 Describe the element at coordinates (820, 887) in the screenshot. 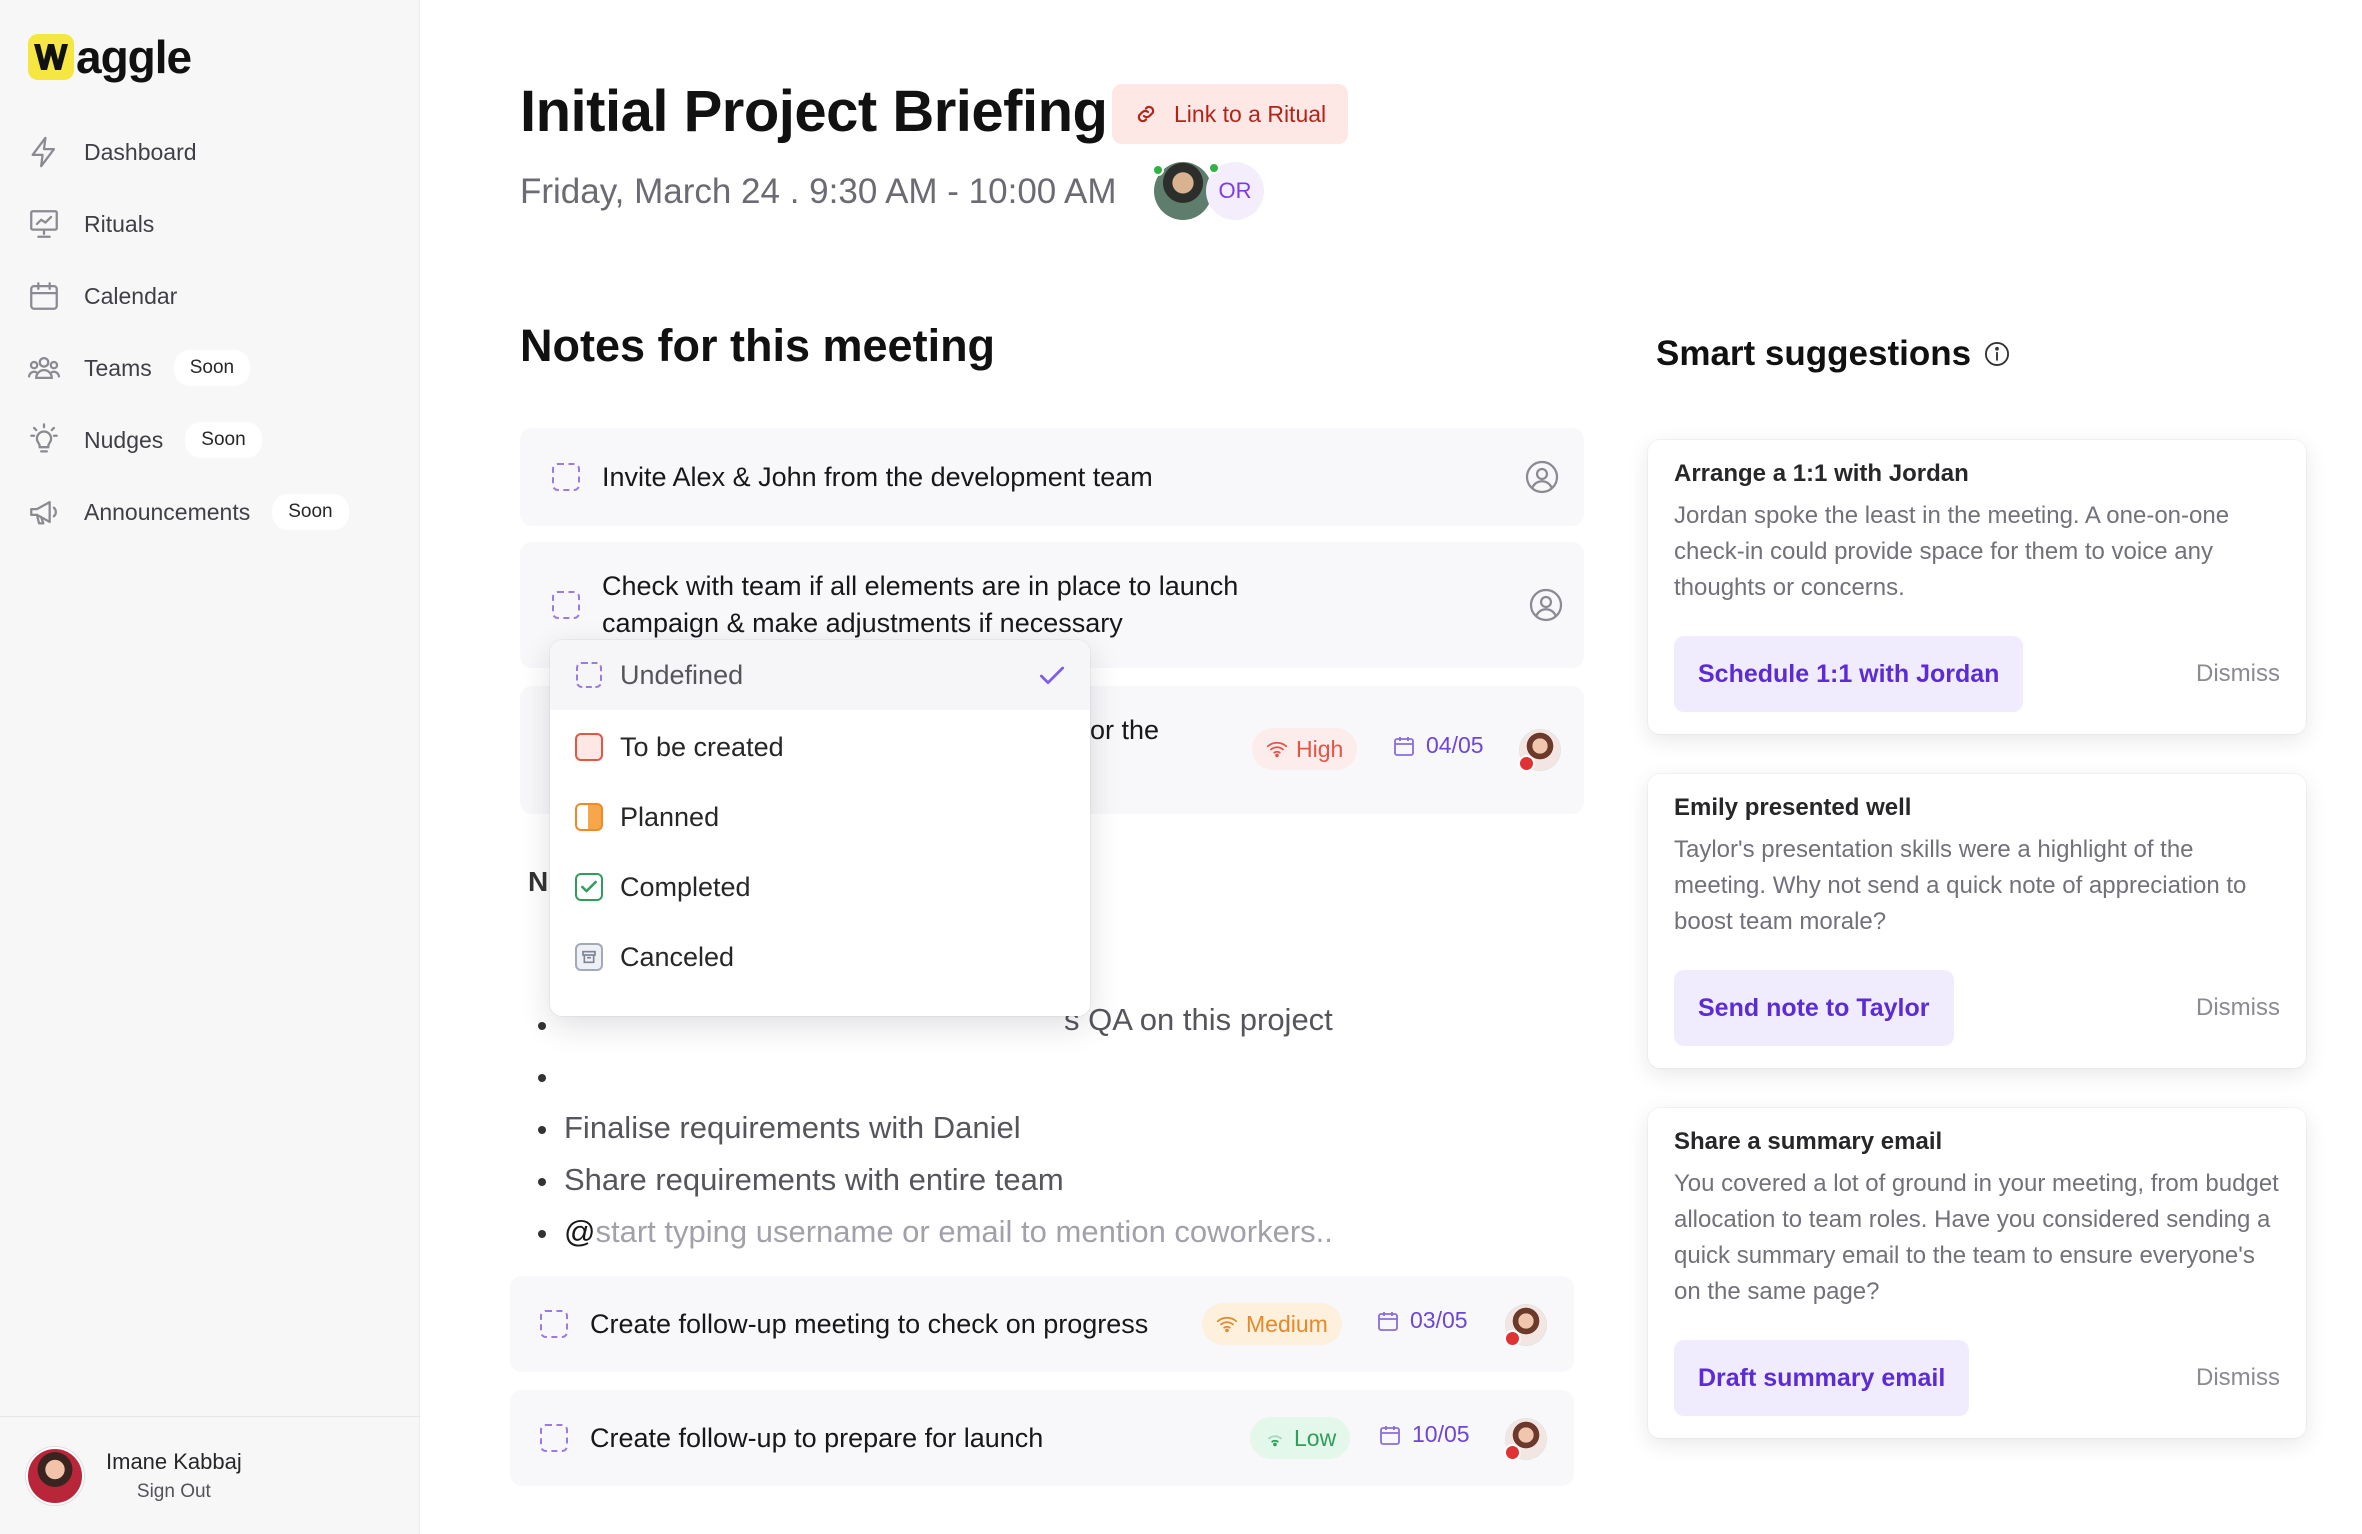

I see `status-option-completed: Completed` at that location.